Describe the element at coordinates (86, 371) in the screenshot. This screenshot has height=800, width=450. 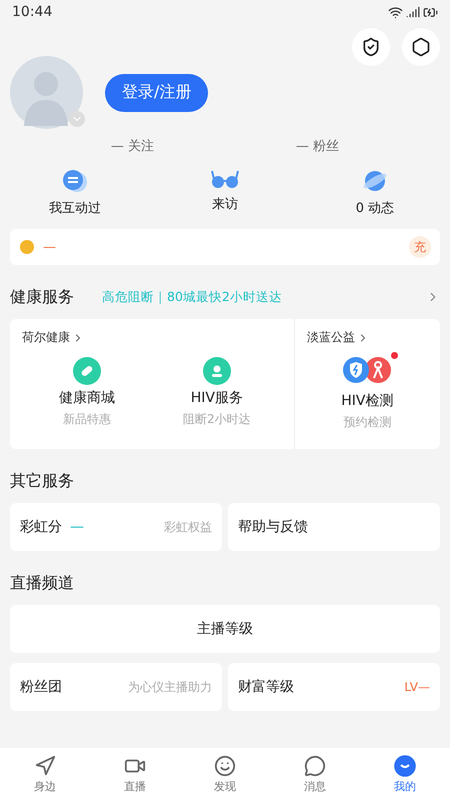
I see `pill-icon` at that location.